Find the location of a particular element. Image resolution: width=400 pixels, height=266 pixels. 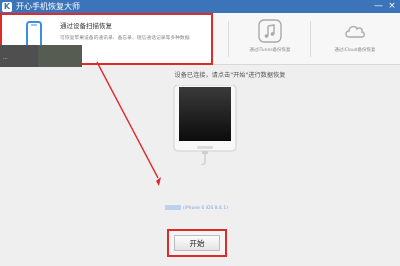

device-name-blurred is located at coordinates (173, 207).